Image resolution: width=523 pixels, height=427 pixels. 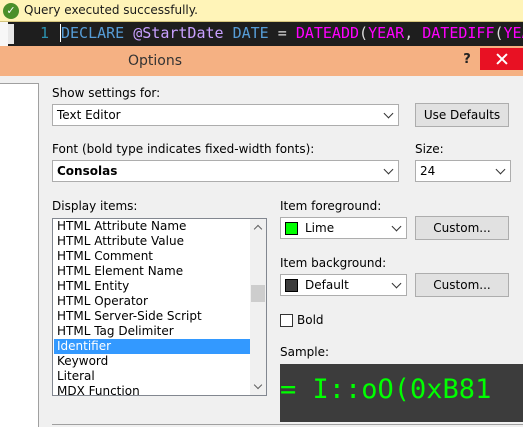 What do you see at coordinates (258, 227) in the screenshot?
I see `scroll-up-icon` at bounding box center [258, 227].